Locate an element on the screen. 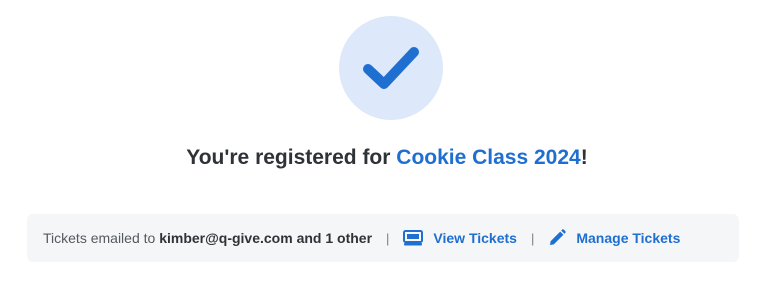  recipient-email: kimber@q-give.com is located at coordinates (226, 238).